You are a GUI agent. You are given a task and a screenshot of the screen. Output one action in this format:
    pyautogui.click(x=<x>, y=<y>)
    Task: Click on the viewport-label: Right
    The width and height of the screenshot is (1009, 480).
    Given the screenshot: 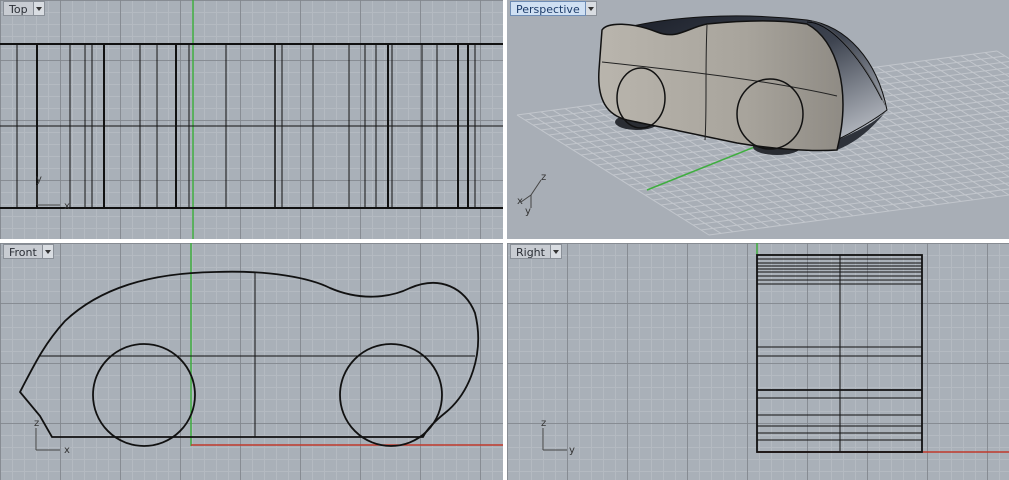 What is the action you would take?
    pyautogui.click(x=530, y=251)
    